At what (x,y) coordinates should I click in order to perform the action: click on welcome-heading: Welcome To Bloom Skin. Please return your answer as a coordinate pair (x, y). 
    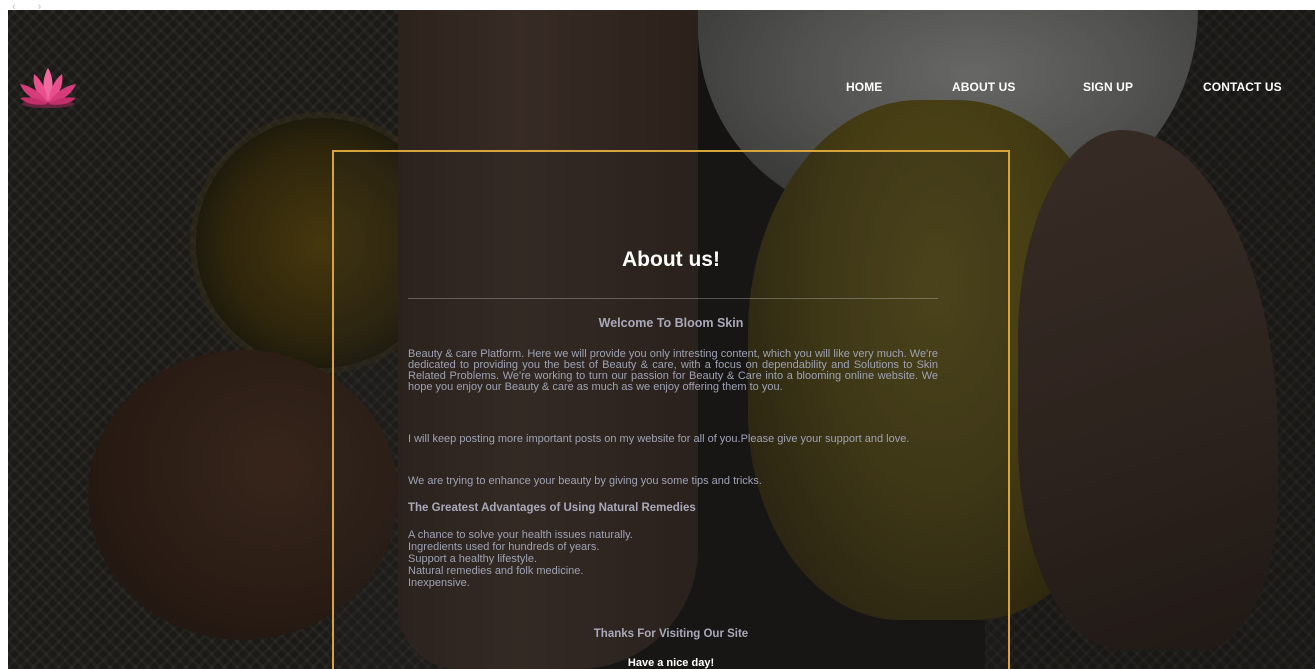
    Looking at the image, I should click on (671, 323).